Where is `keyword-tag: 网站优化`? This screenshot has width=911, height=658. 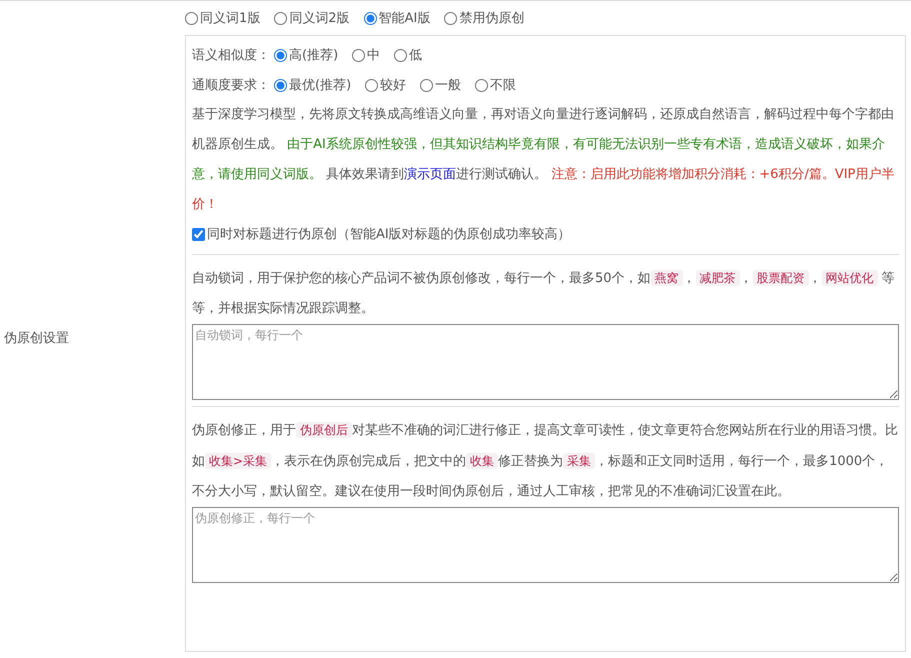
keyword-tag: 网站优化 is located at coordinates (850, 278).